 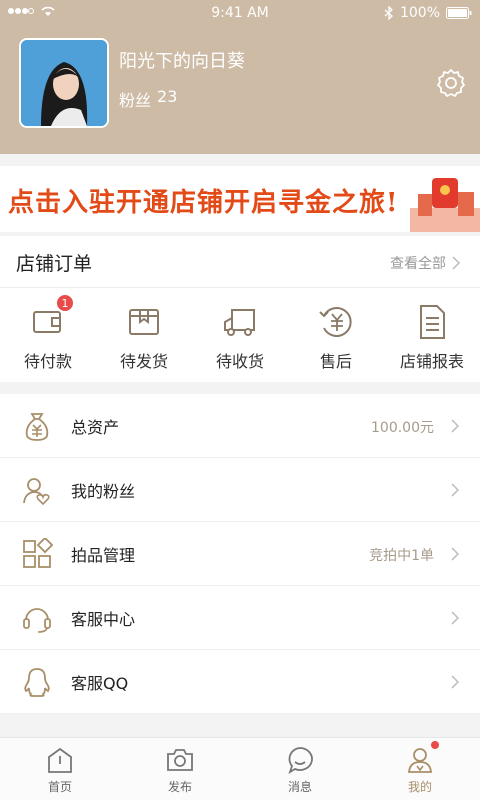 What do you see at coordinates (240, 618) in the screenshot?
I see `menu-customer-service: 客服中心` at bounding box center [240, 618].